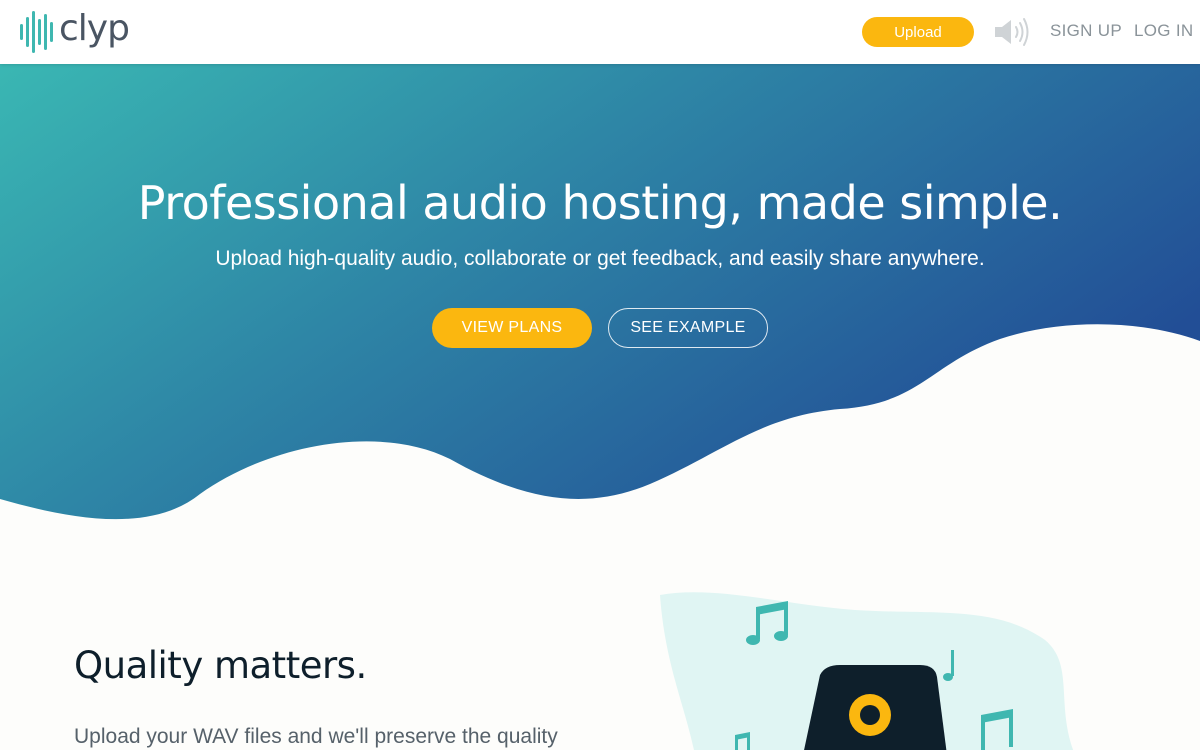 The width and height of the screenshot is (1200, 750). I want to click on waveform-logo-icon, so click(36, 32).